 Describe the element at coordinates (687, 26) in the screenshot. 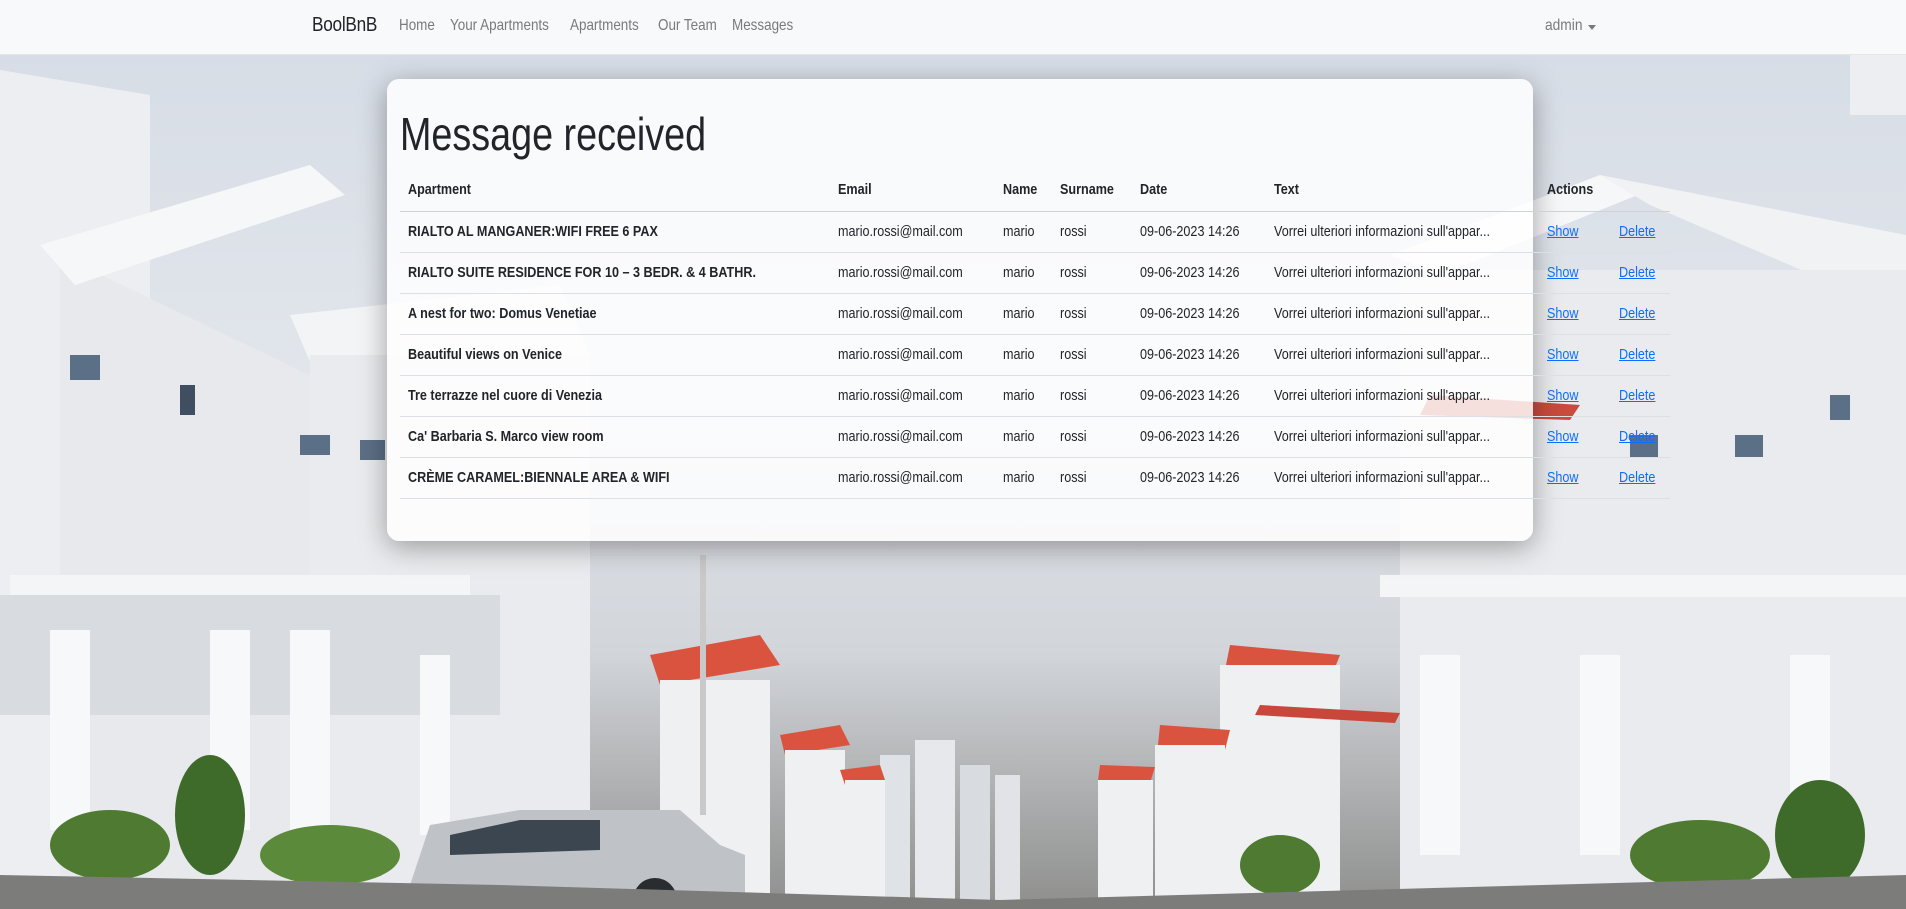

I see `nav-link-our-team: Our Team` at that location.